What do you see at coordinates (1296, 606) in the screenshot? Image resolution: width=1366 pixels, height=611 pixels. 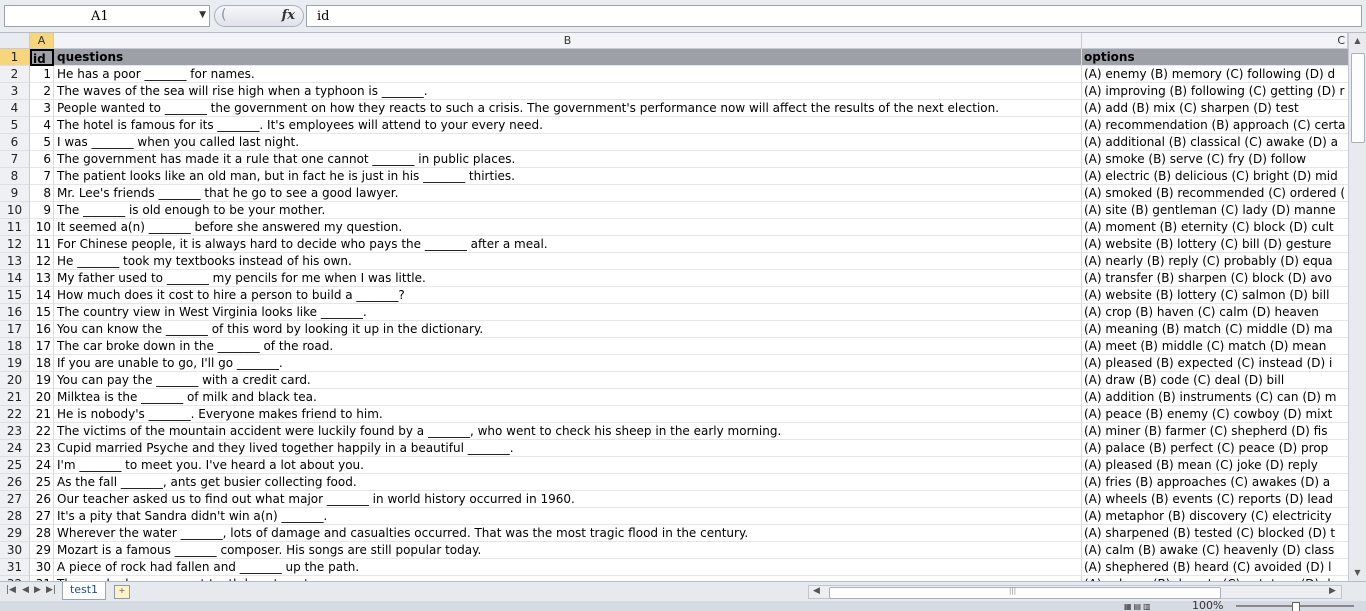 I see `zoom-slider-knob` at bounding box center [1296, 606].